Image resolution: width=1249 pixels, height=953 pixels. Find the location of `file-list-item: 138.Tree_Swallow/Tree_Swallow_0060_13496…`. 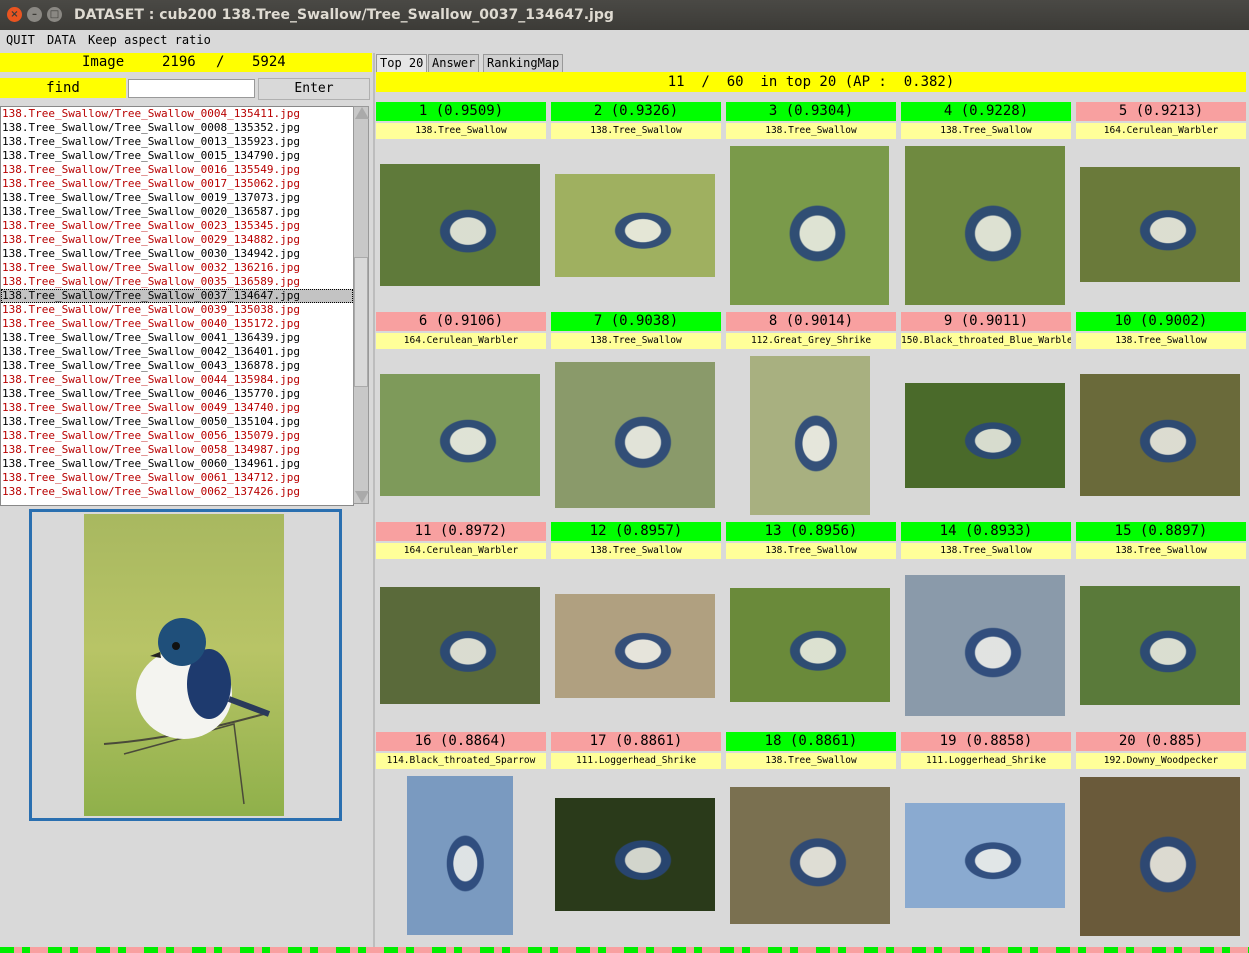

file-list-item: 138.Tree_Swallow/Tree_Swallow_0060_13496… is located at coordinates (177, 464).